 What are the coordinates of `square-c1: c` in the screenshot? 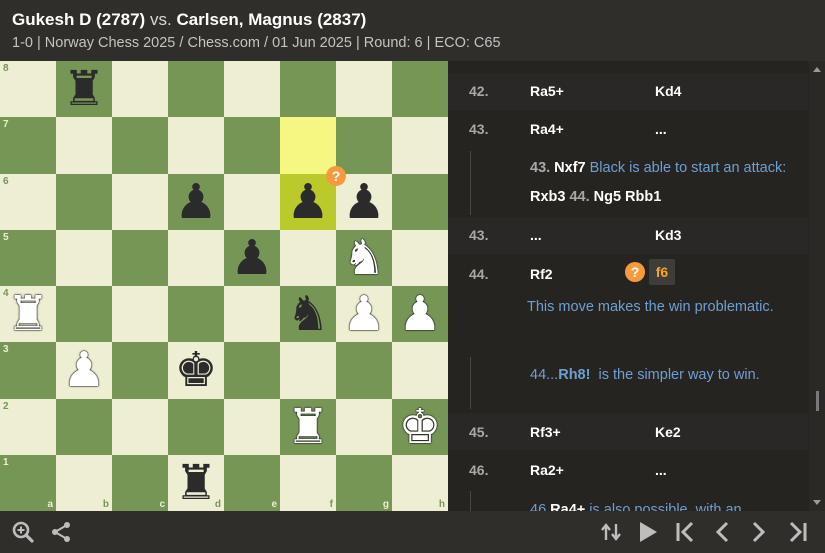 It's located at (140, 482).